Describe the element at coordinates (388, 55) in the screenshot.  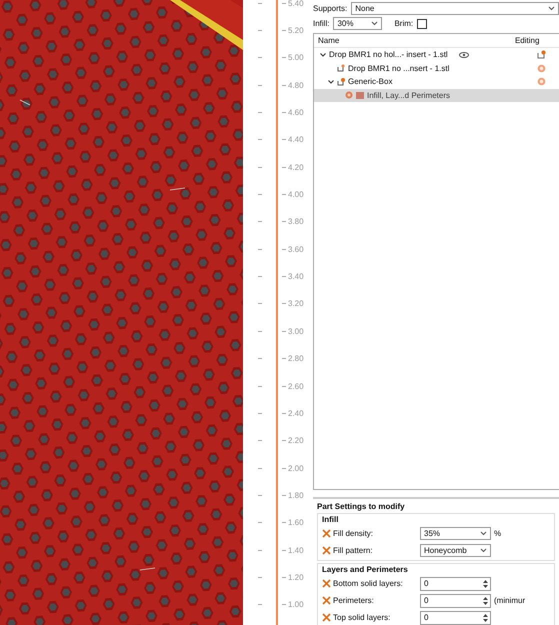
I see `object-name: Drop BMR1 no hol...- insert - 1.stl` at that location.